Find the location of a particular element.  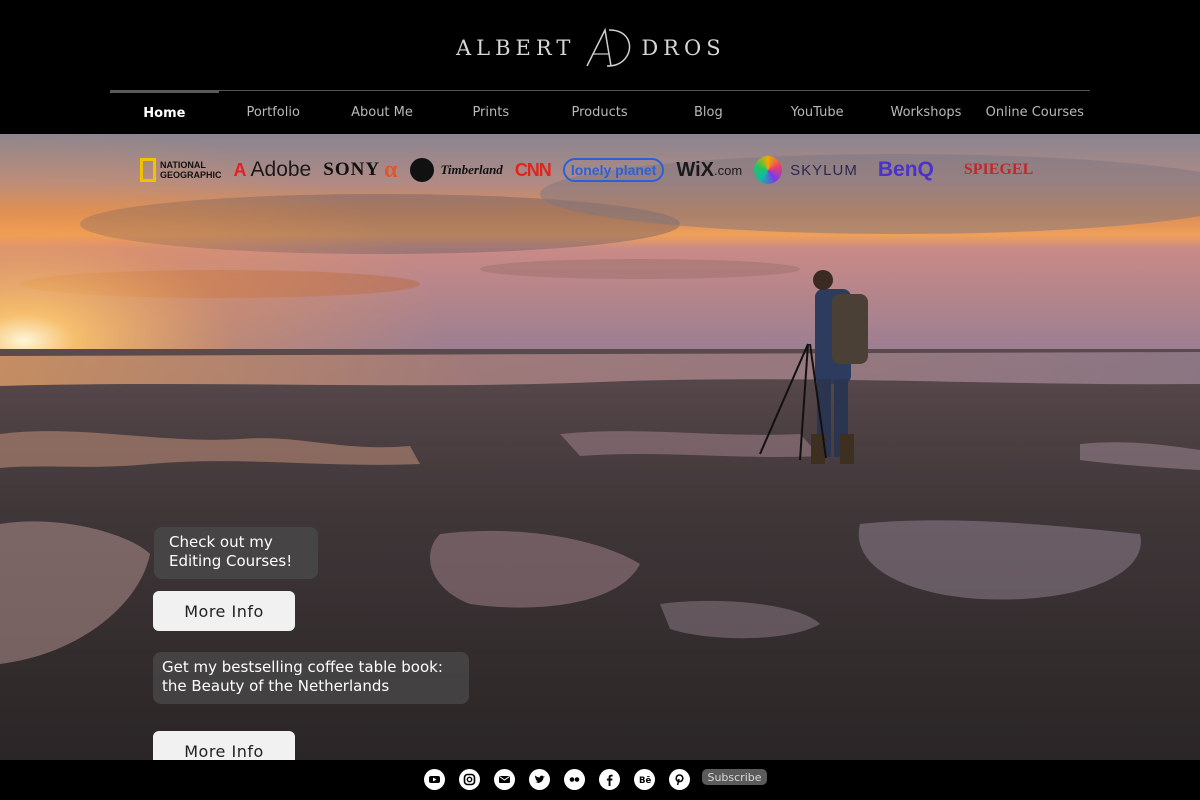

nav-about-me: About Me is located at coordinates (382, 112).